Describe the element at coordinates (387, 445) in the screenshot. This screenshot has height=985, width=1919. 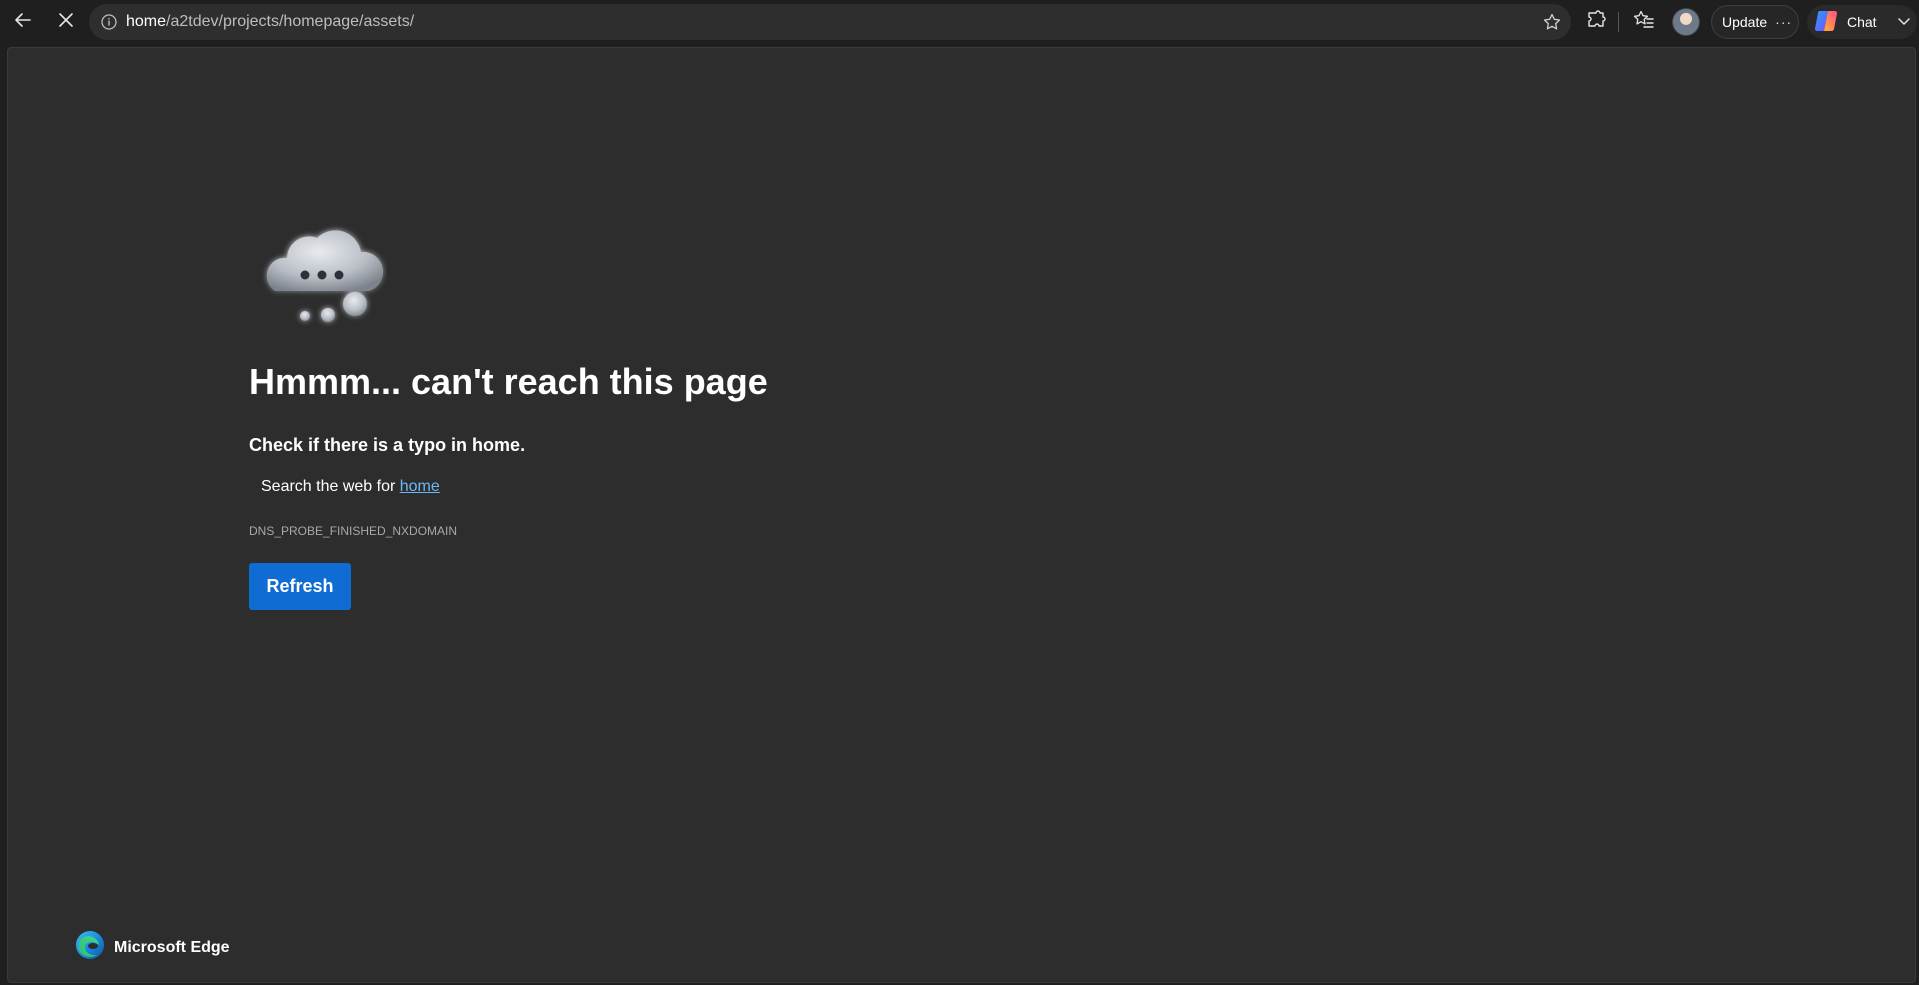
I see `page-subtitle: Check if there is a typo in home.` at that location.